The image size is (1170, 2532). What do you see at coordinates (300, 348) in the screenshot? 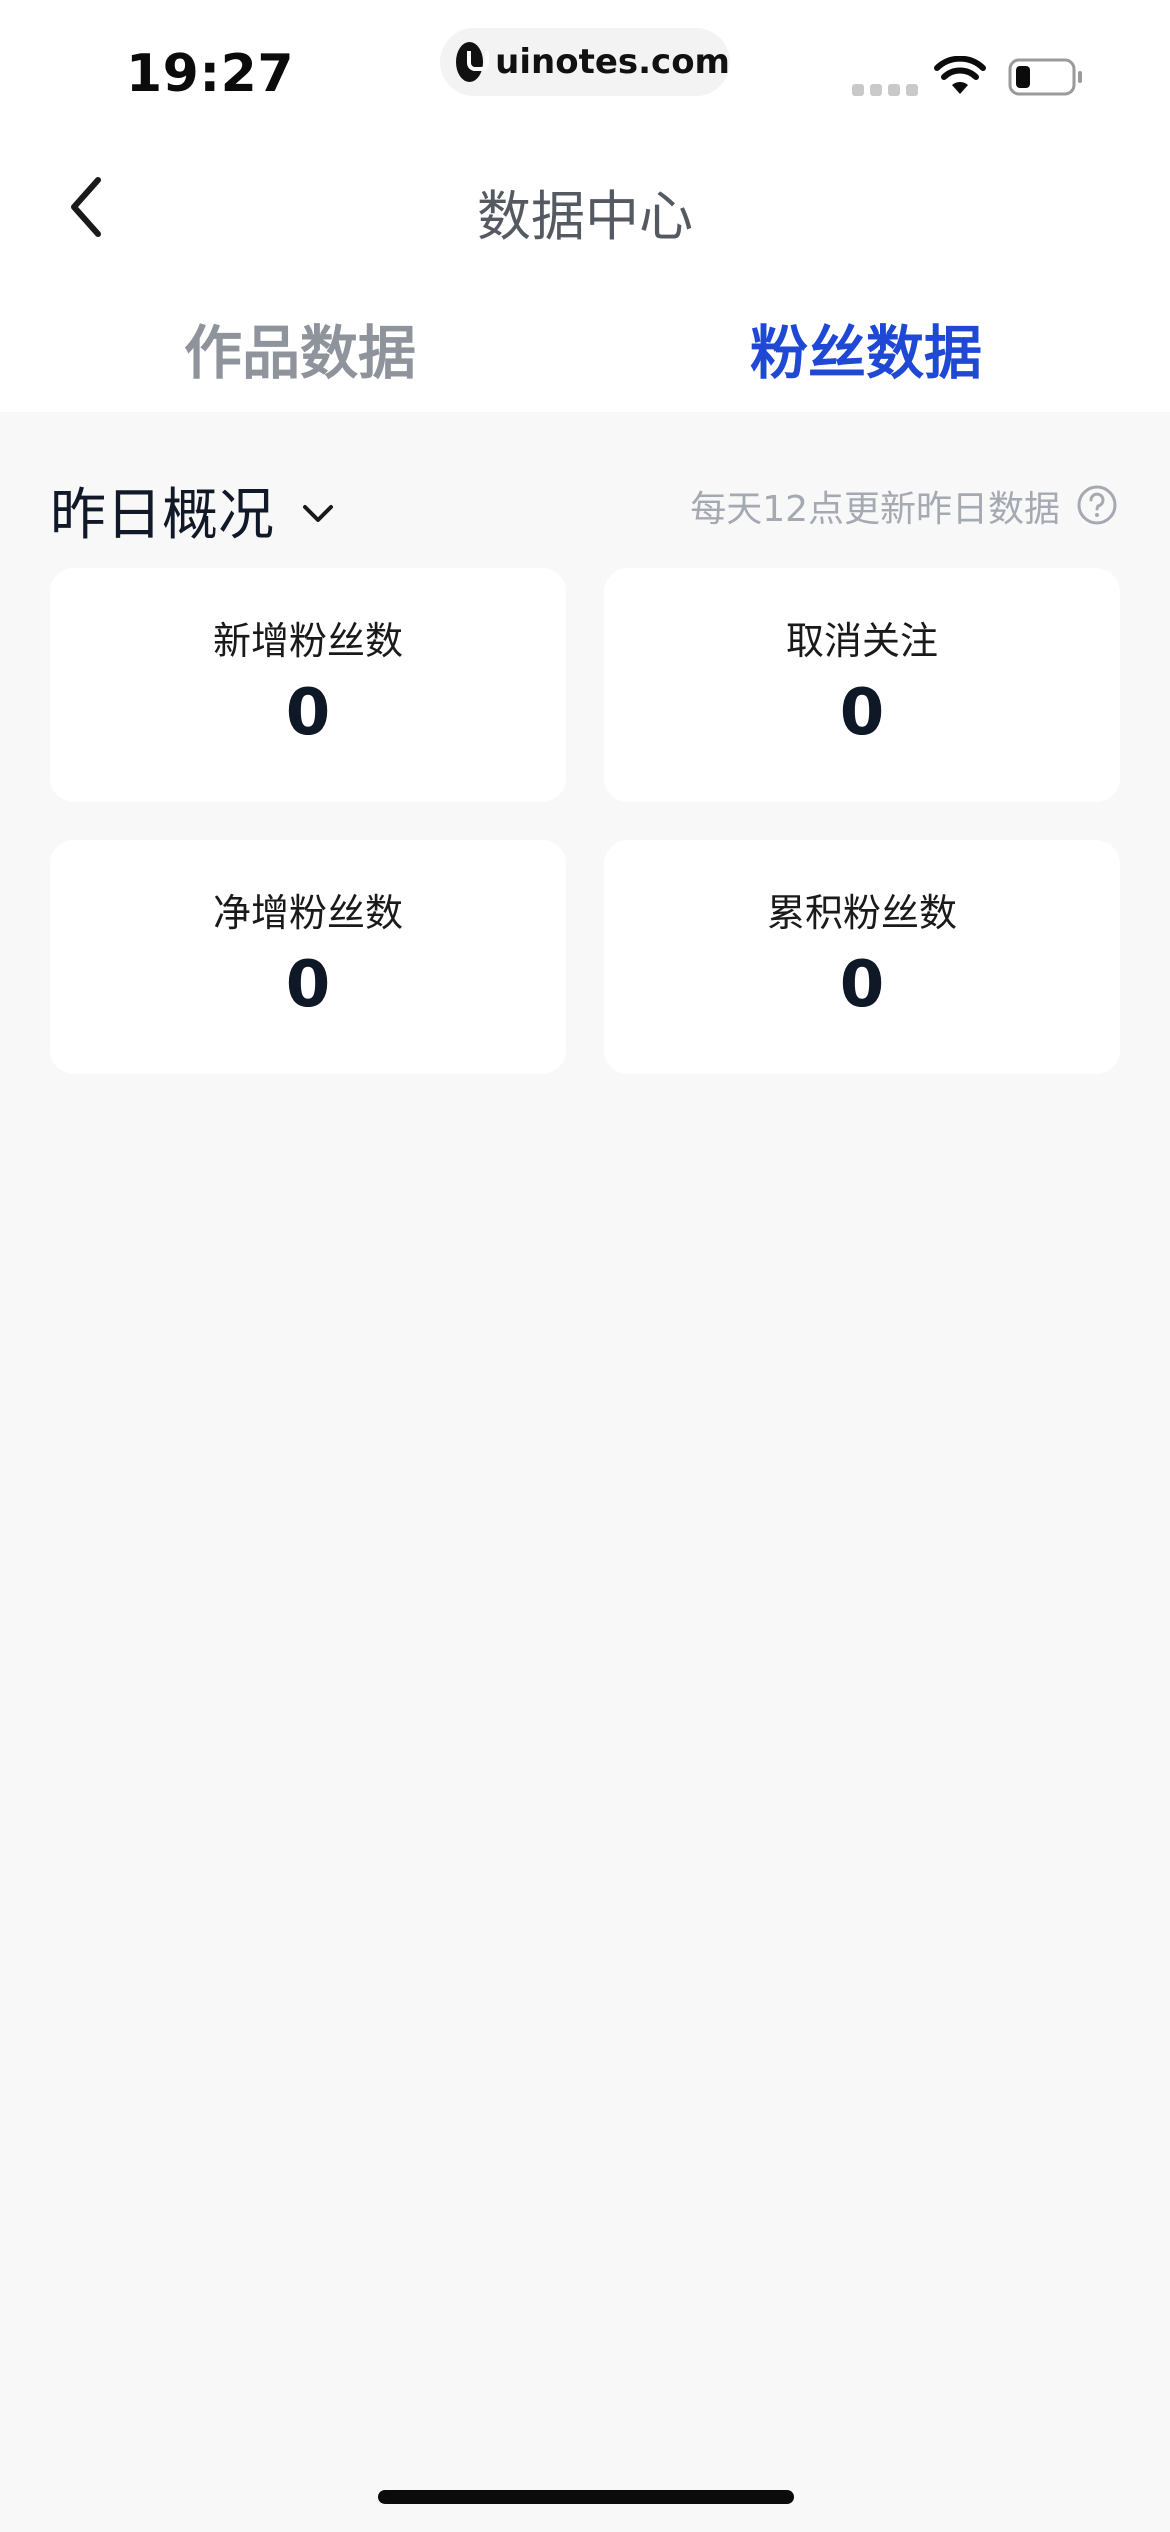
I see `tab-works-data: 作品数据` at bounding box center [300, 348].